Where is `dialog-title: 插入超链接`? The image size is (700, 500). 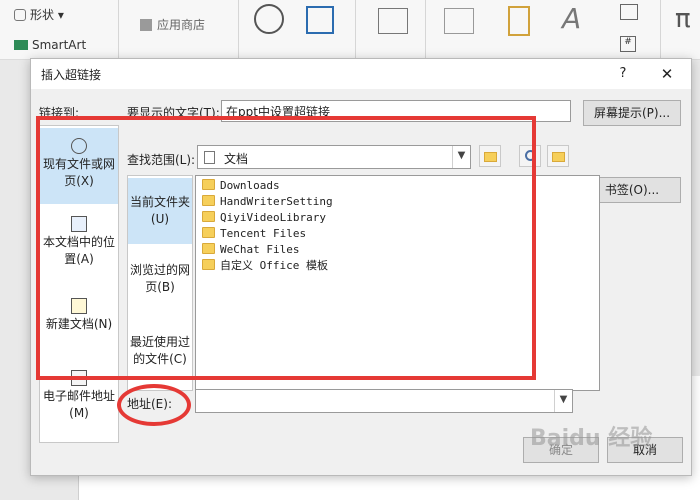 dialog-title: 插入超链接 is located at coordinates (71, 75).